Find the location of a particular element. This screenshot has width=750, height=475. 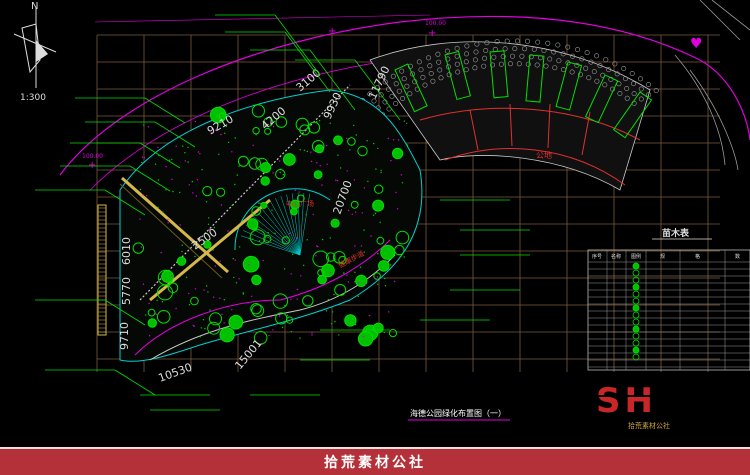

dimension-label: 6010 is located at coordinates (126, 251).